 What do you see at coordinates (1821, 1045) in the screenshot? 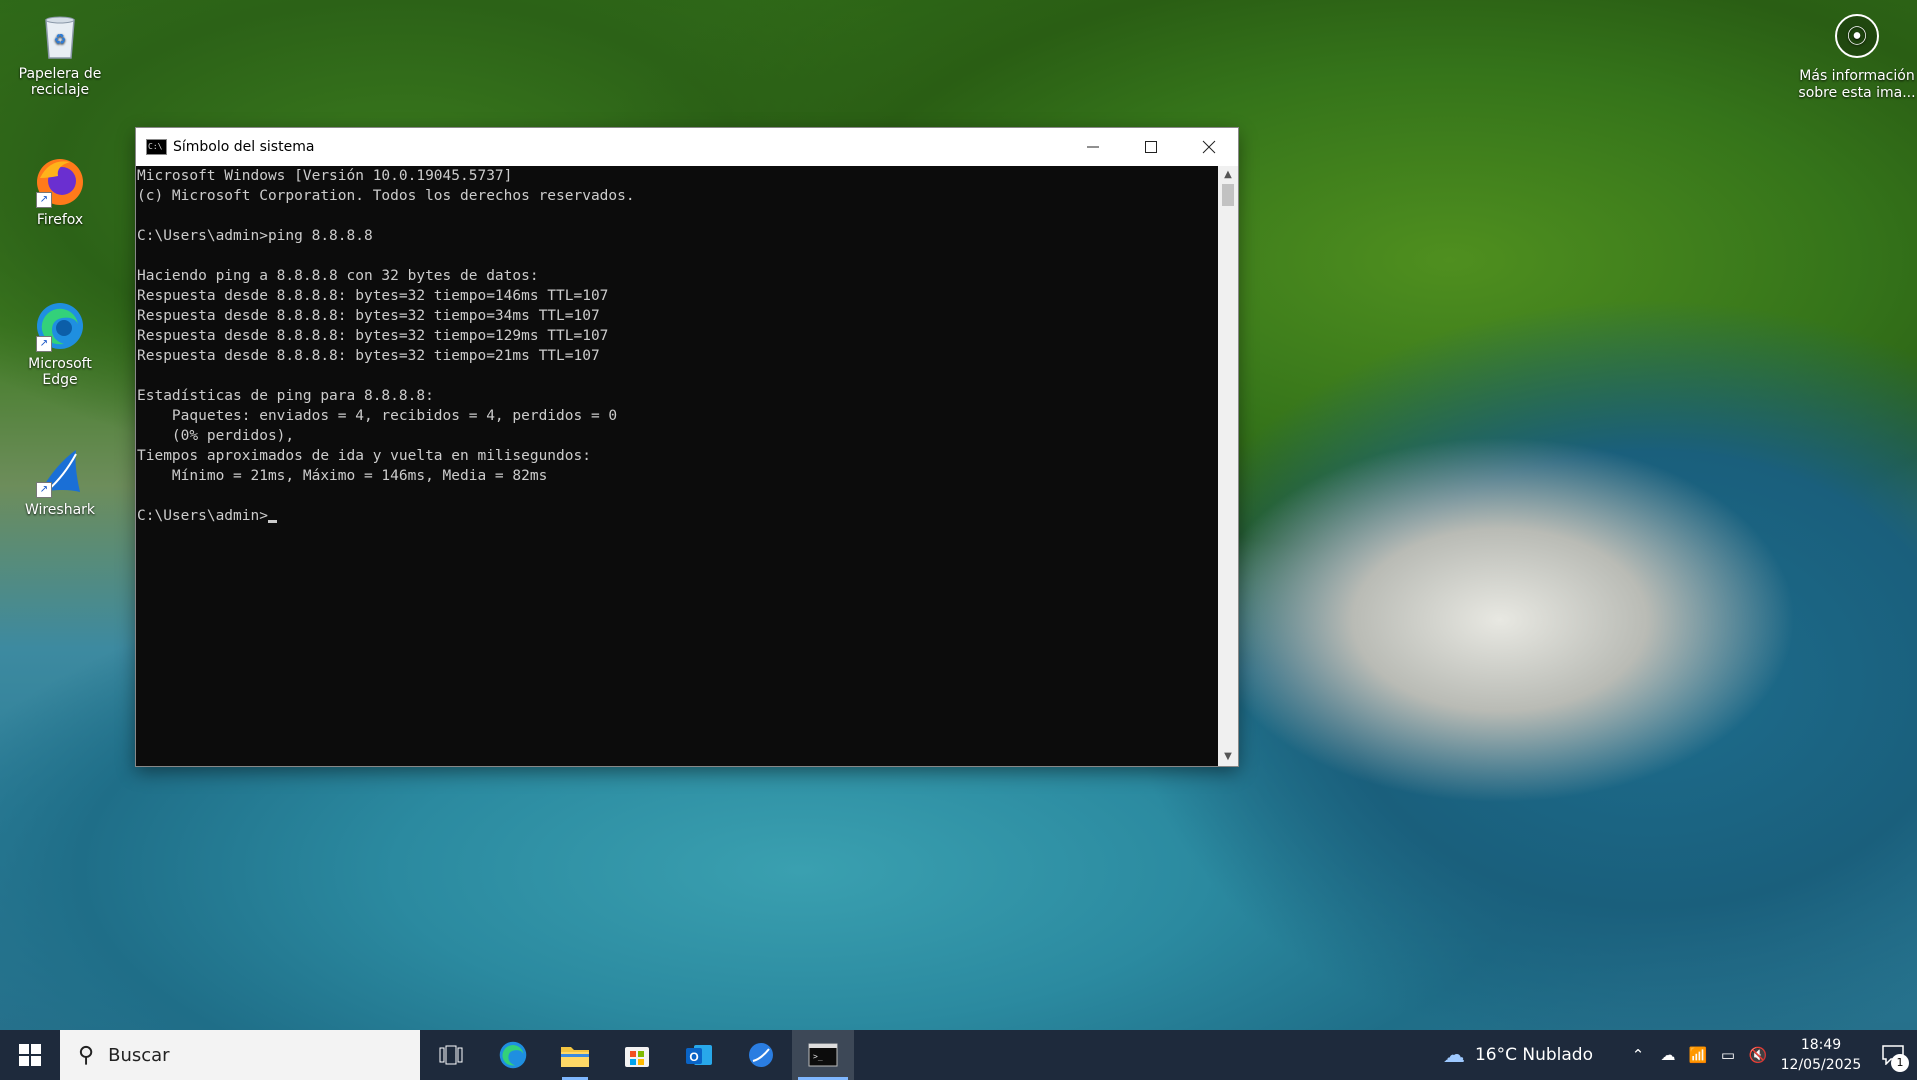
I see `clock-time: 18:49` at bounding box center [1821, 1045].